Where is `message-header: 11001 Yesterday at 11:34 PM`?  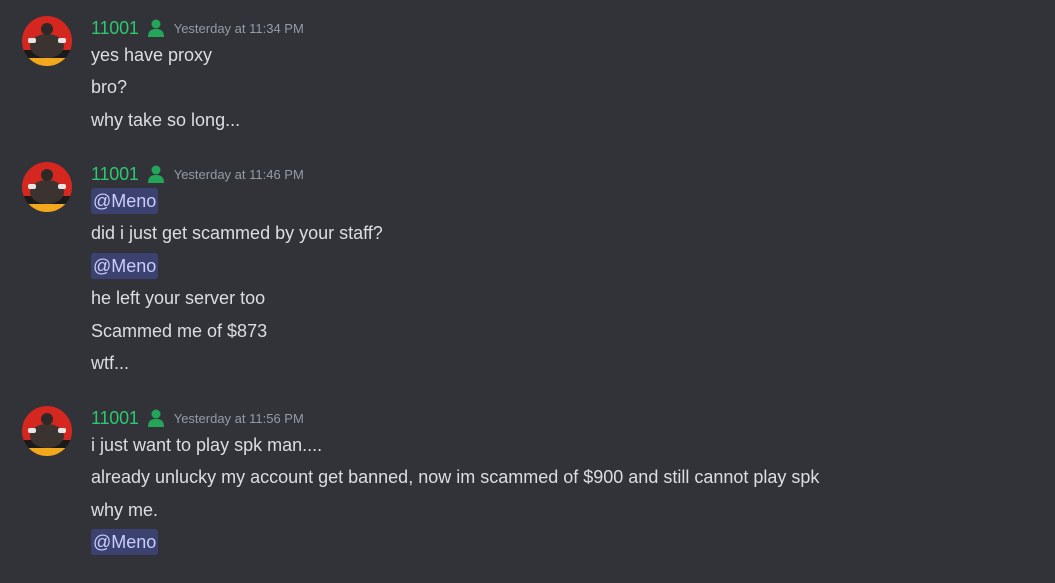 message-header: 11001 Yesterday at 11:34 PM is located at coordinates (197, 28).